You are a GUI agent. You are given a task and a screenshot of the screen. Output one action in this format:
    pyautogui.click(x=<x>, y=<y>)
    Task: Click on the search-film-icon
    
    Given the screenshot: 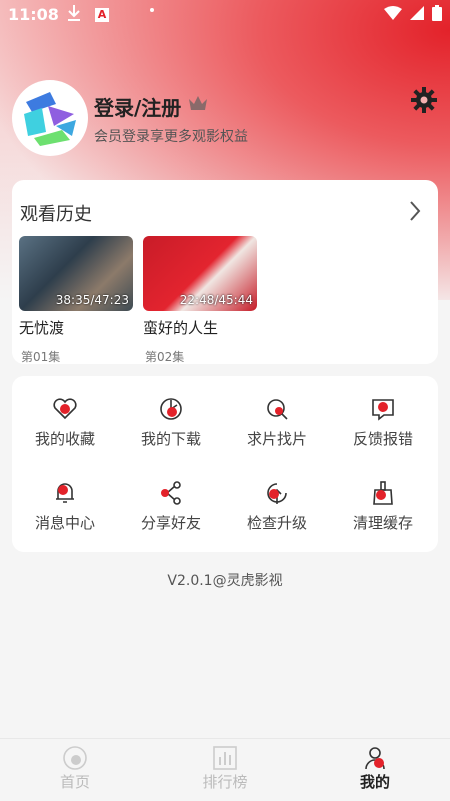 What is the action you would take?
    pyautogui.click(x=277, y=409)
    